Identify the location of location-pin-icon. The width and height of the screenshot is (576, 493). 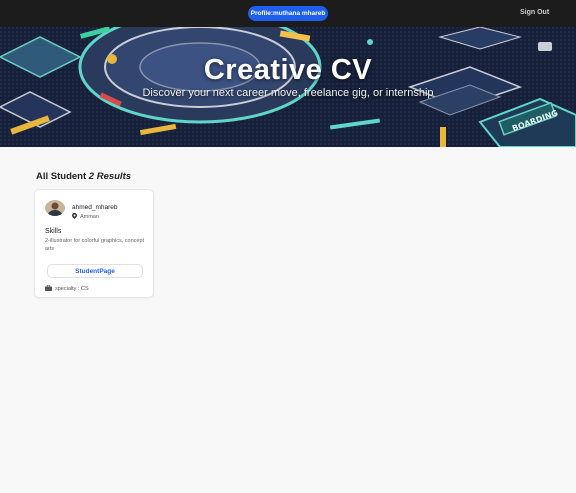
(74, 217).